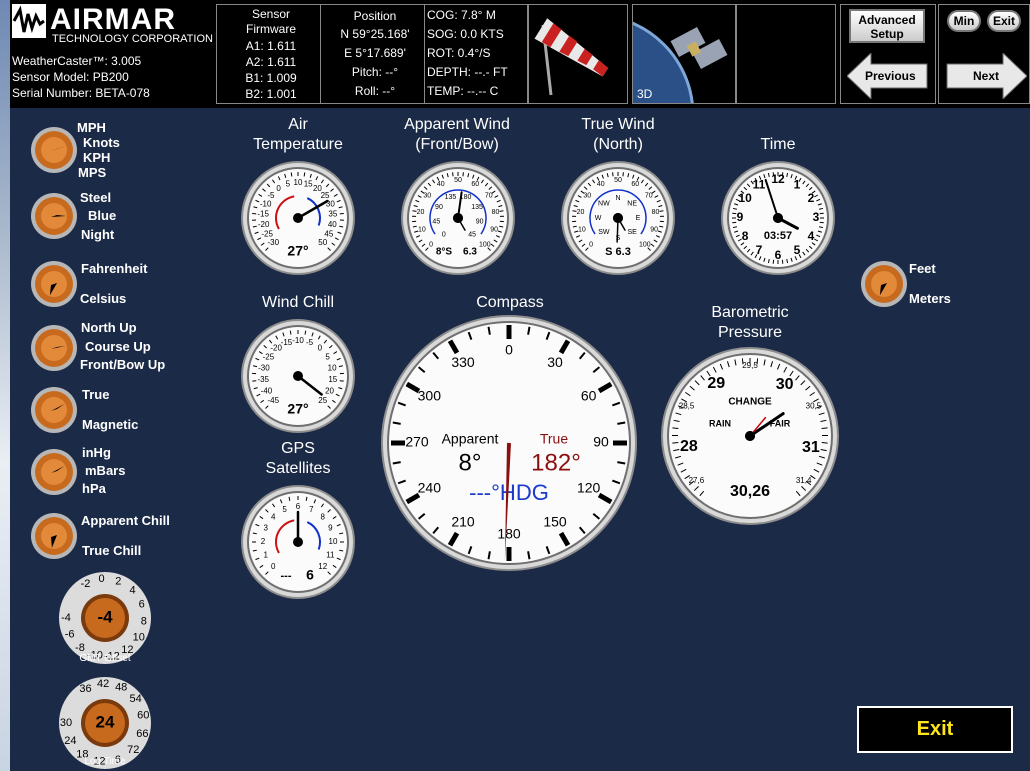 The image size is (1030, 771). What do you see at coordinates (888, 54) in the screenshot?
I see `setup-panel: Advanced Setup Previous` at bounding box center [888, 54].